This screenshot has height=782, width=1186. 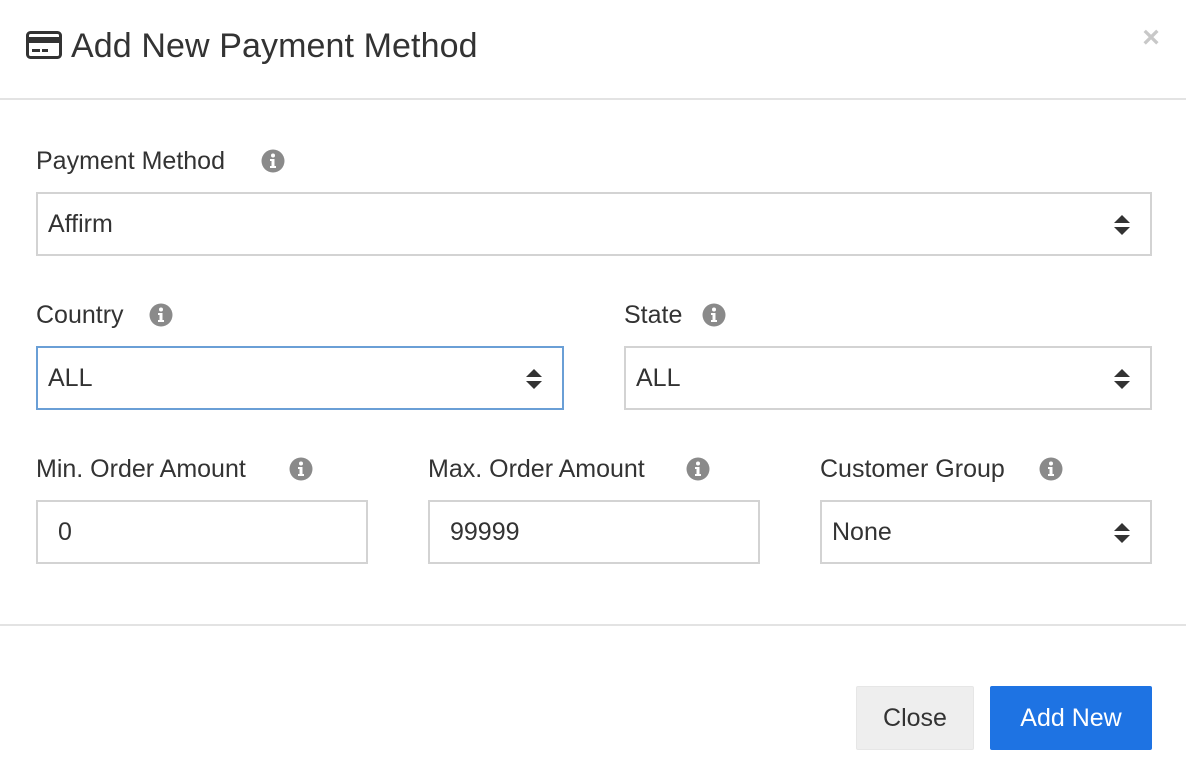 What do you see at coordinates (915, 718) in the screenshot?
I see `close-button: Close` at bounding box center [915, 718].